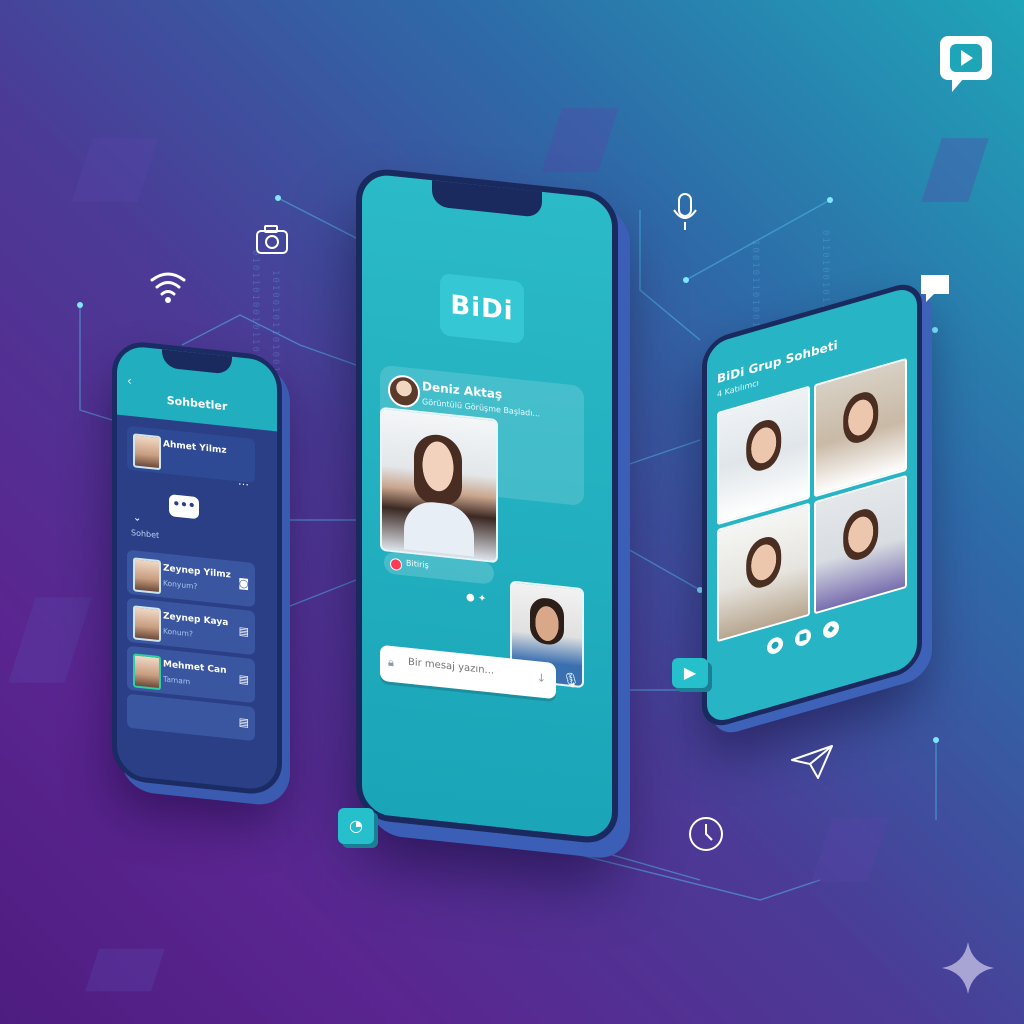 The width and height of the screenshot is (1024, 1024). What do you see at coordinates (831, 629) in the screenshot?
I see `location-button: ◆` at bounding box center [831, 629].